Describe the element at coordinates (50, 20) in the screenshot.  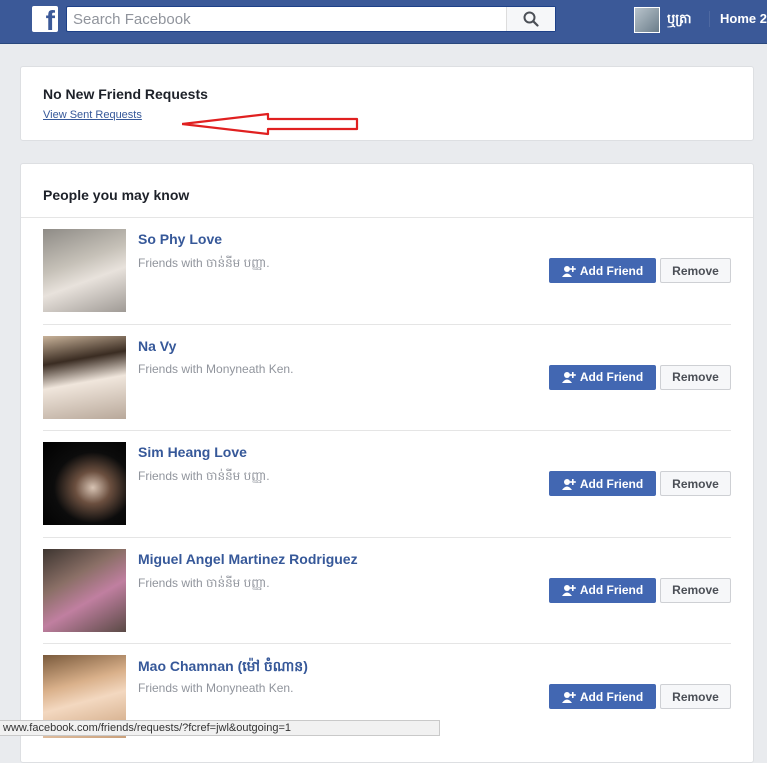
I see `facebook-logo-letter: f` at that location.